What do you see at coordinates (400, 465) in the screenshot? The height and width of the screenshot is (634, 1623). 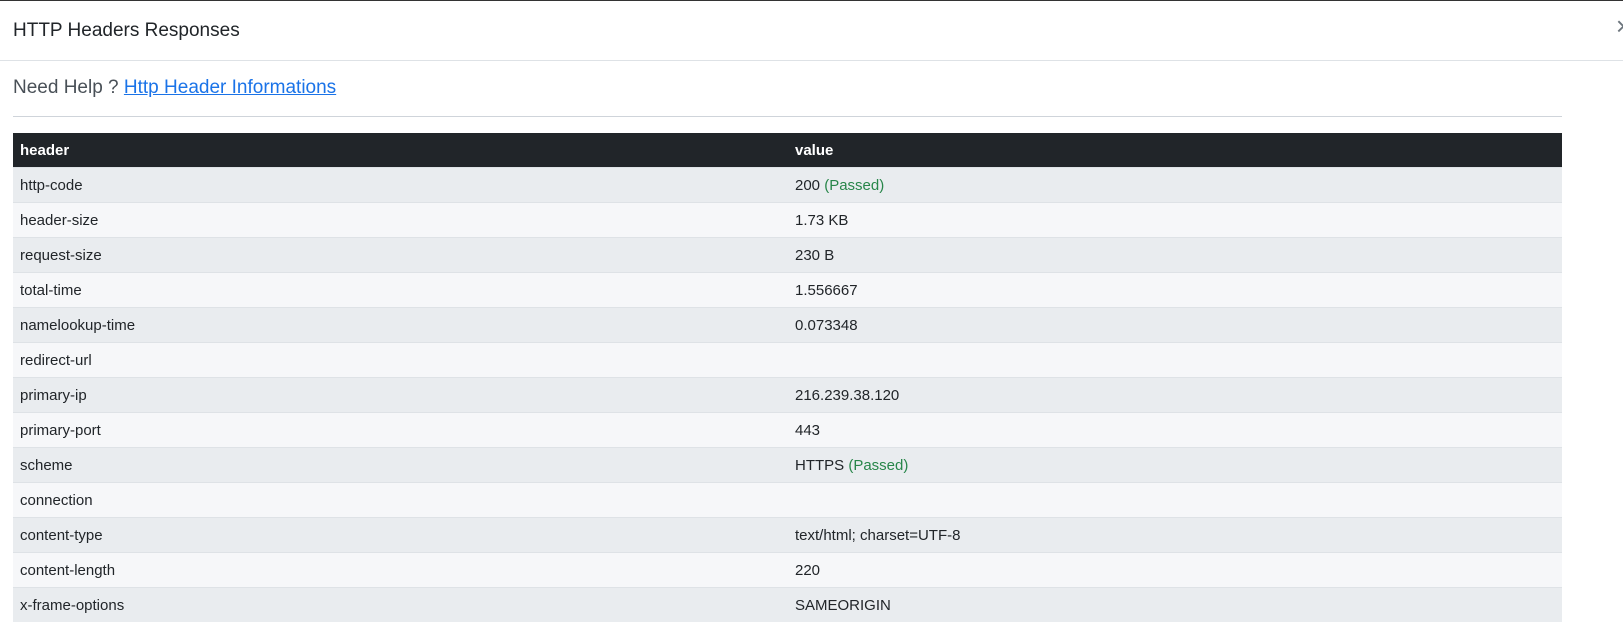 I see `header-cell: scheme` at bounding box center [400, 465].